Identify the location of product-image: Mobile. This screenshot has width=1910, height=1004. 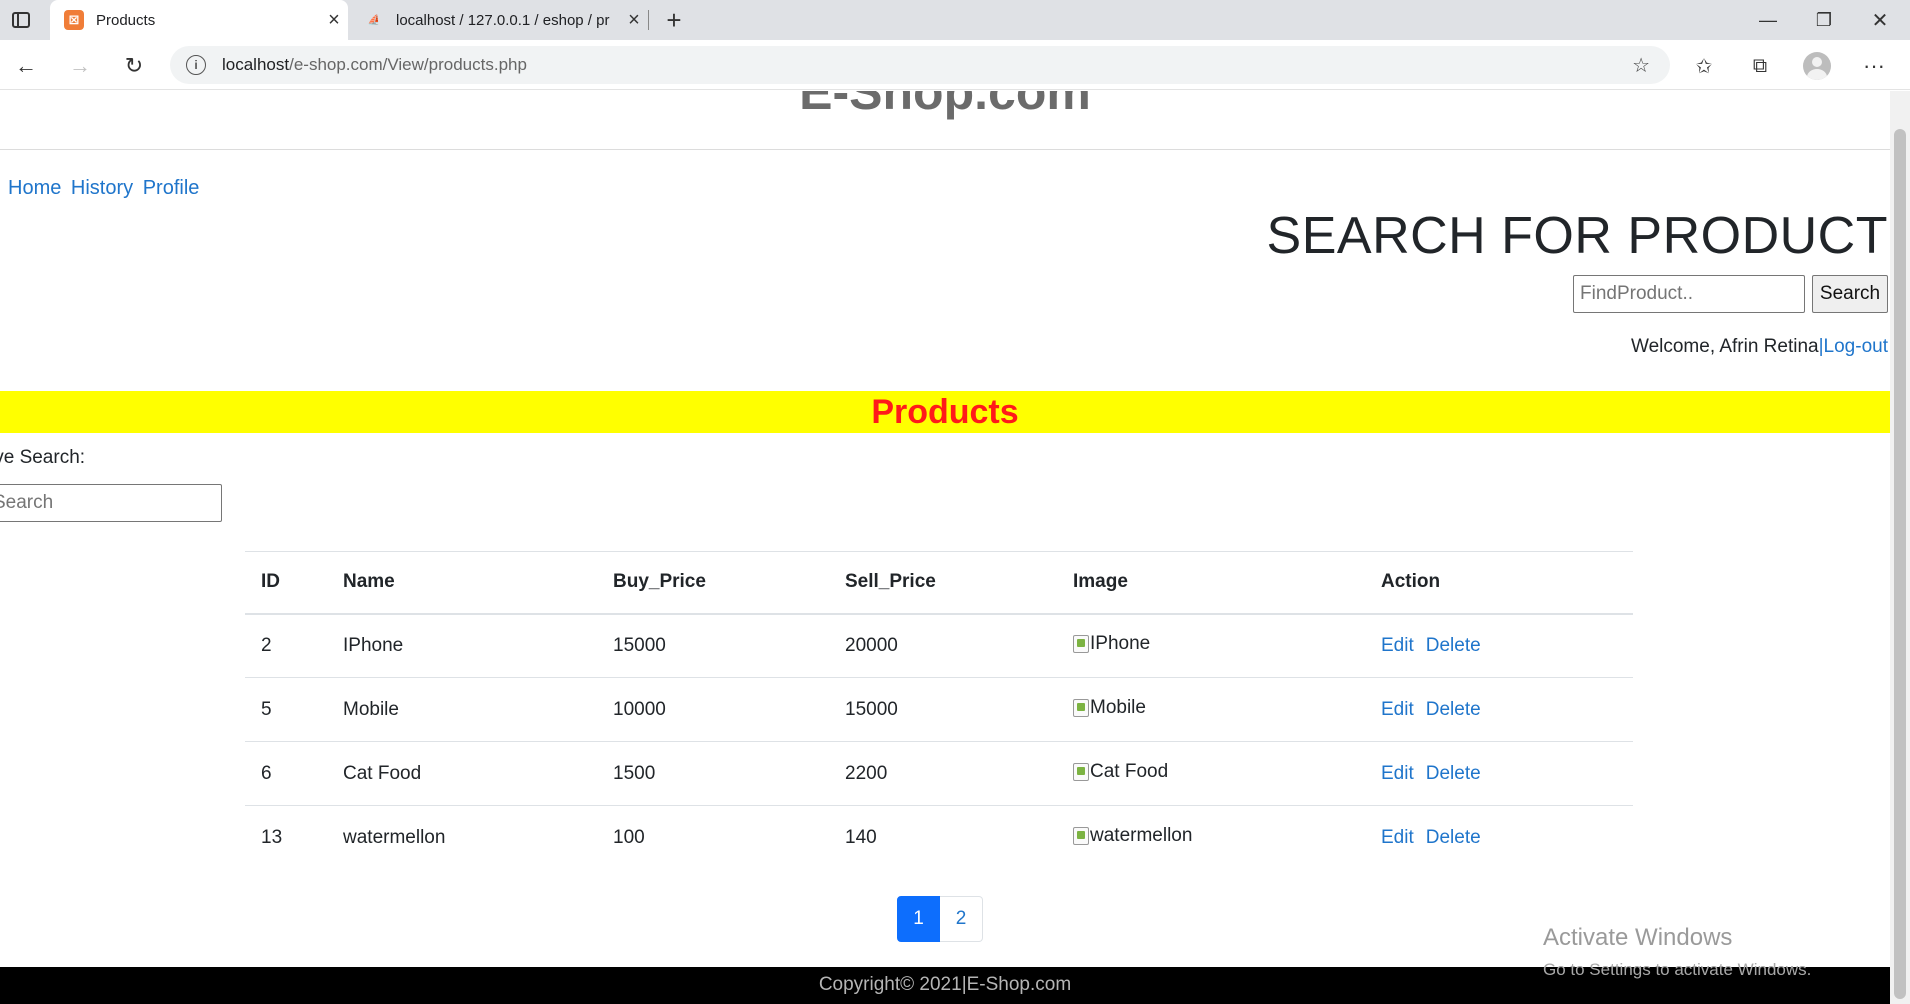
(1109, 708).